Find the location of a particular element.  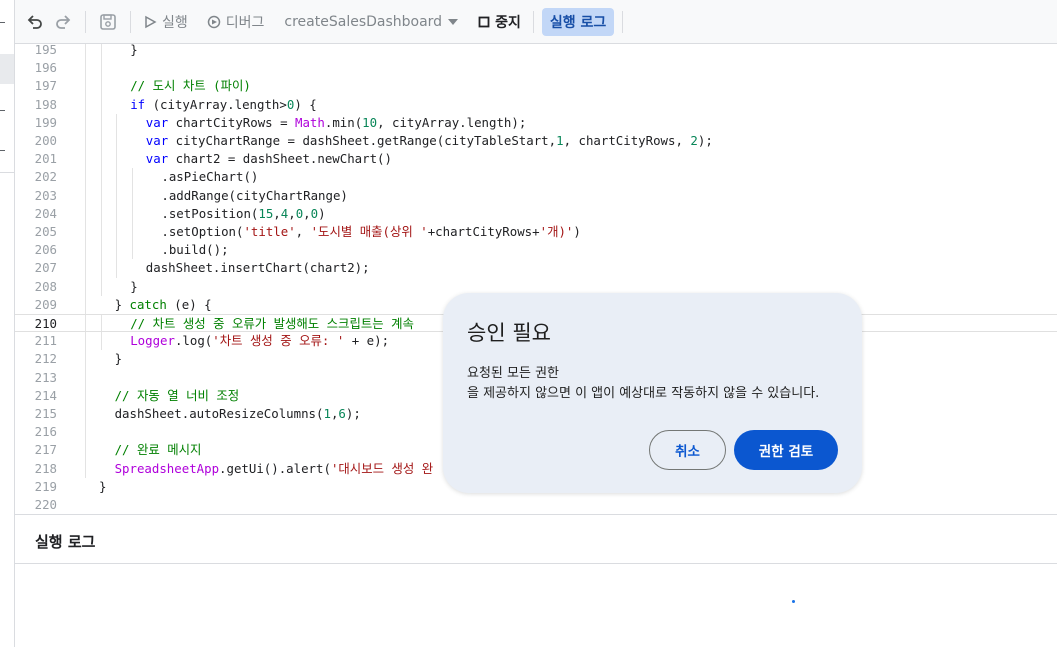

dialog-line-1: 요청된 모든 권한 is located at coordinates (513, 373).